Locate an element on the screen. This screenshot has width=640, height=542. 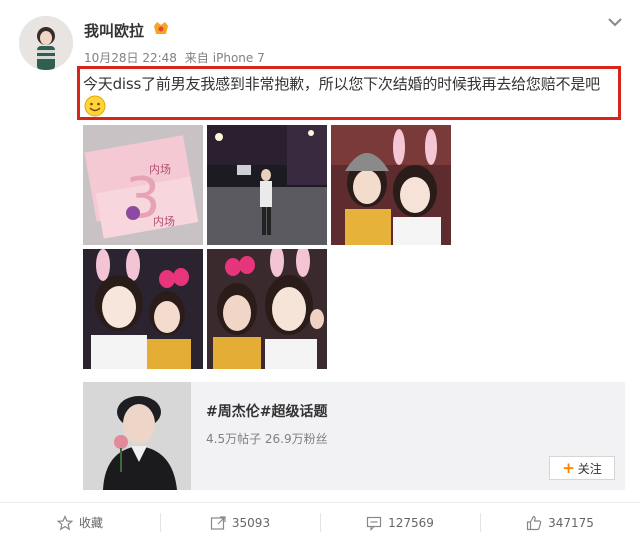
avatar is located at coordinates (46, 43).